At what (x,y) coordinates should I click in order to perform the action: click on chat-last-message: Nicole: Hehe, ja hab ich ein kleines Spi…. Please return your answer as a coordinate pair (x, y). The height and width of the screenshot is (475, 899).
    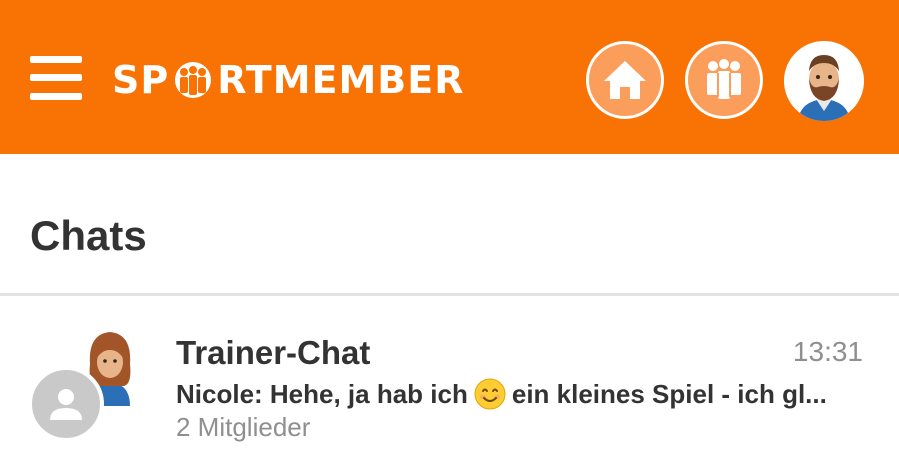
    Looking at the image, I should click on (521, 394).